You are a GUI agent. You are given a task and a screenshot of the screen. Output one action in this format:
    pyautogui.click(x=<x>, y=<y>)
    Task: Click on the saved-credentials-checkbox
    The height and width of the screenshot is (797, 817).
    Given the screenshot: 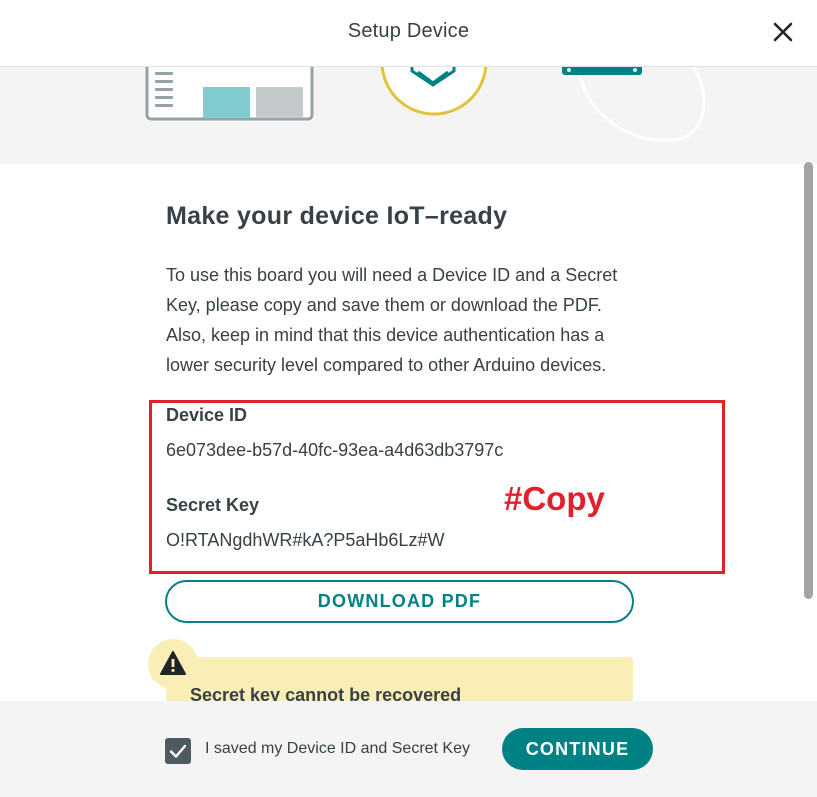 What is the action you would take?
    pyautogui.click(x=178, y=751)
    